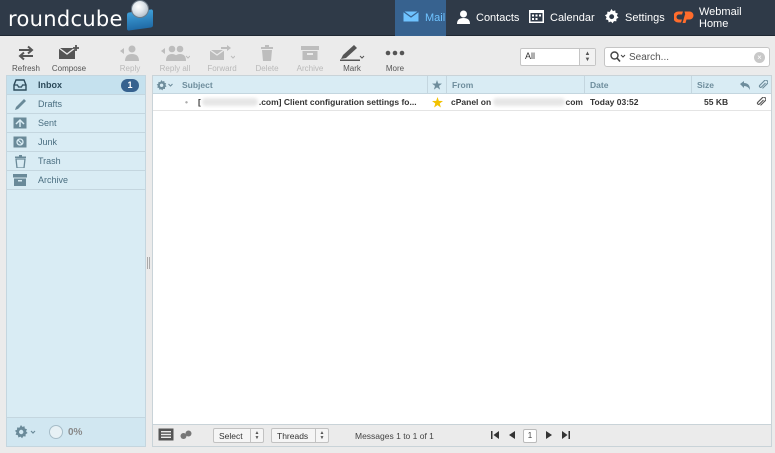 The height and width of the screenshot is (453, 775). Describe the element at coordinates (165, 85) in the screenshot. I see `list-options-button` at that location.